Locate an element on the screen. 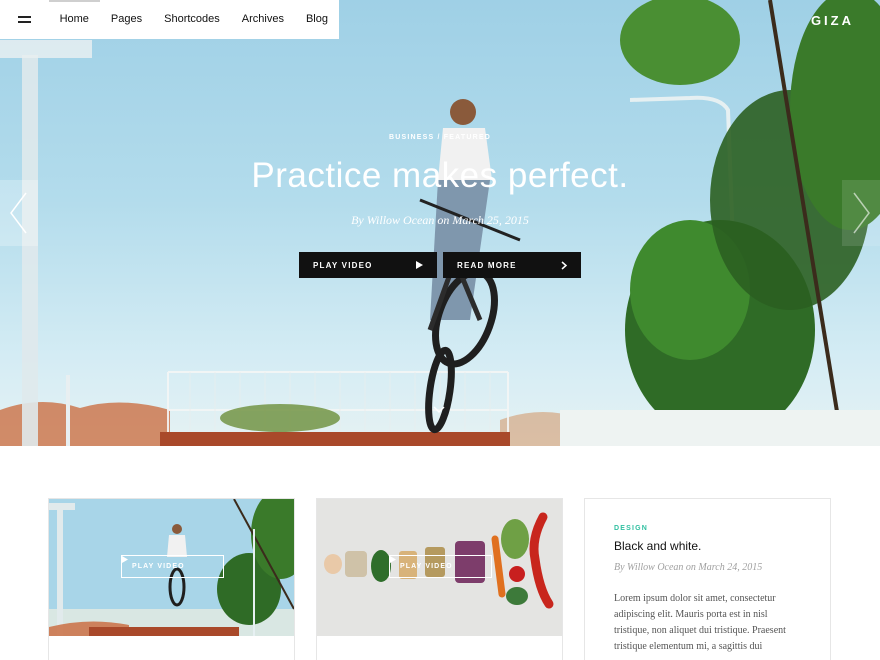 This screenshot has width=880, height=660. nav-item-home: Home is located at coordinates (74, 19).